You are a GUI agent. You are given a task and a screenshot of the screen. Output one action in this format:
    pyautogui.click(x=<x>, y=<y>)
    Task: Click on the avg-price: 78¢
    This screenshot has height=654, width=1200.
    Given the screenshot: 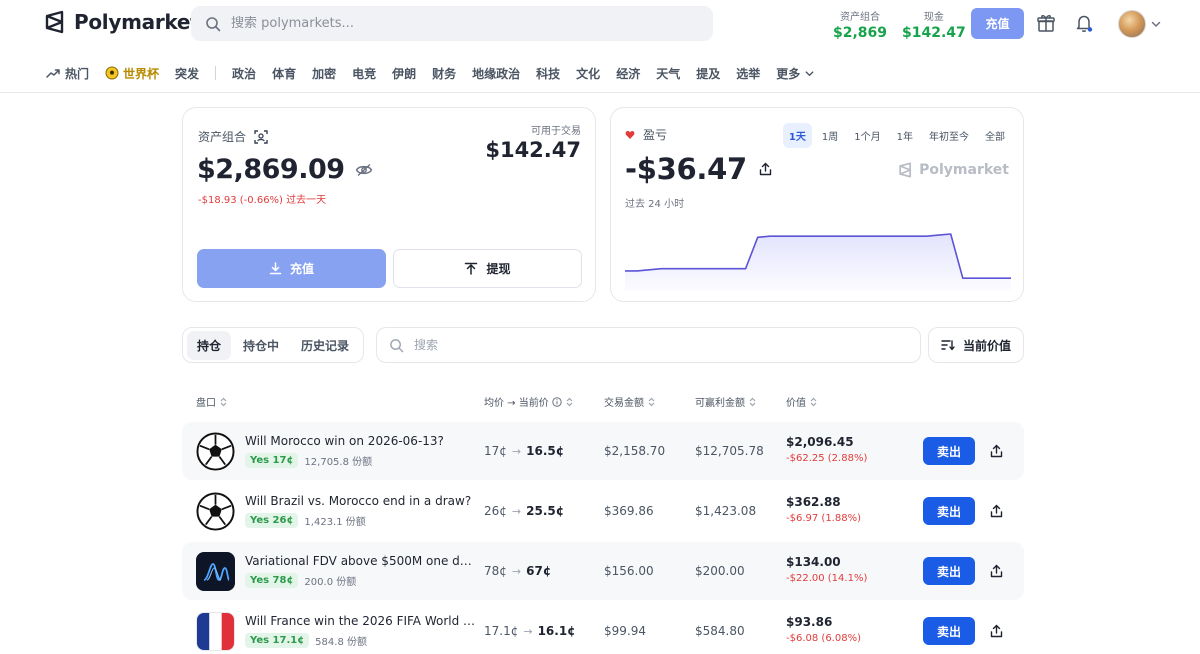 What is the action you would take?
    pyautogui.click(x=495, y=571)
    